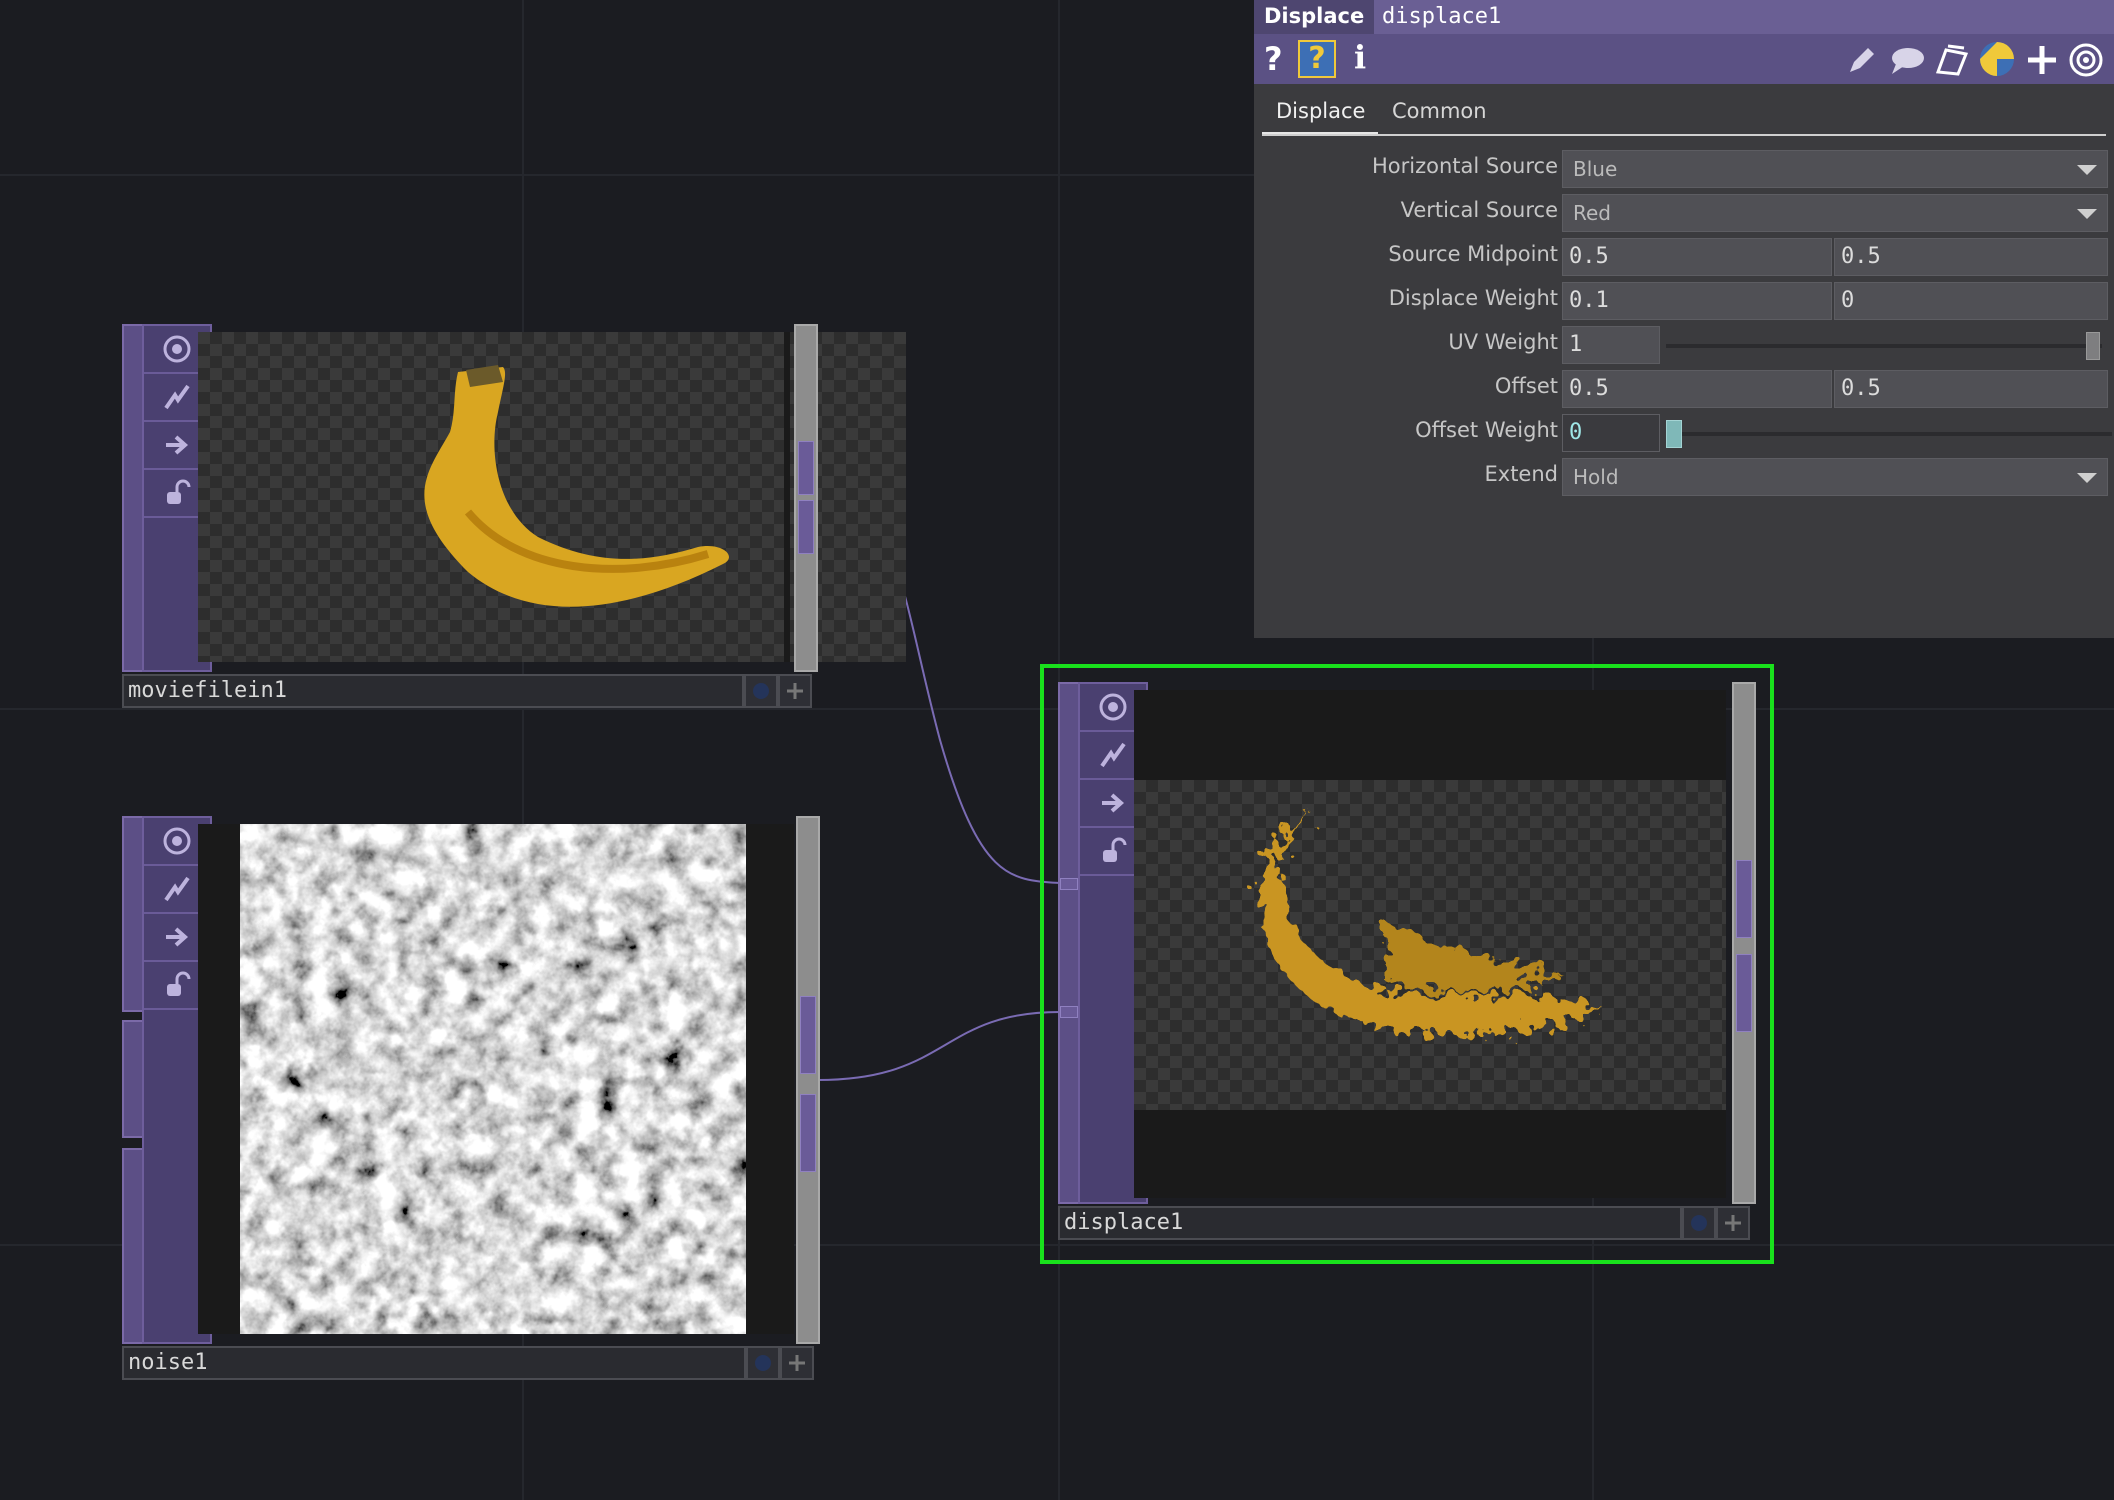 This screenshot has height=1500, width=2114. What do you see at coordinates (2086, 60) in the screenshot?
I see `target-icon` at bounding box center [2086, 60].